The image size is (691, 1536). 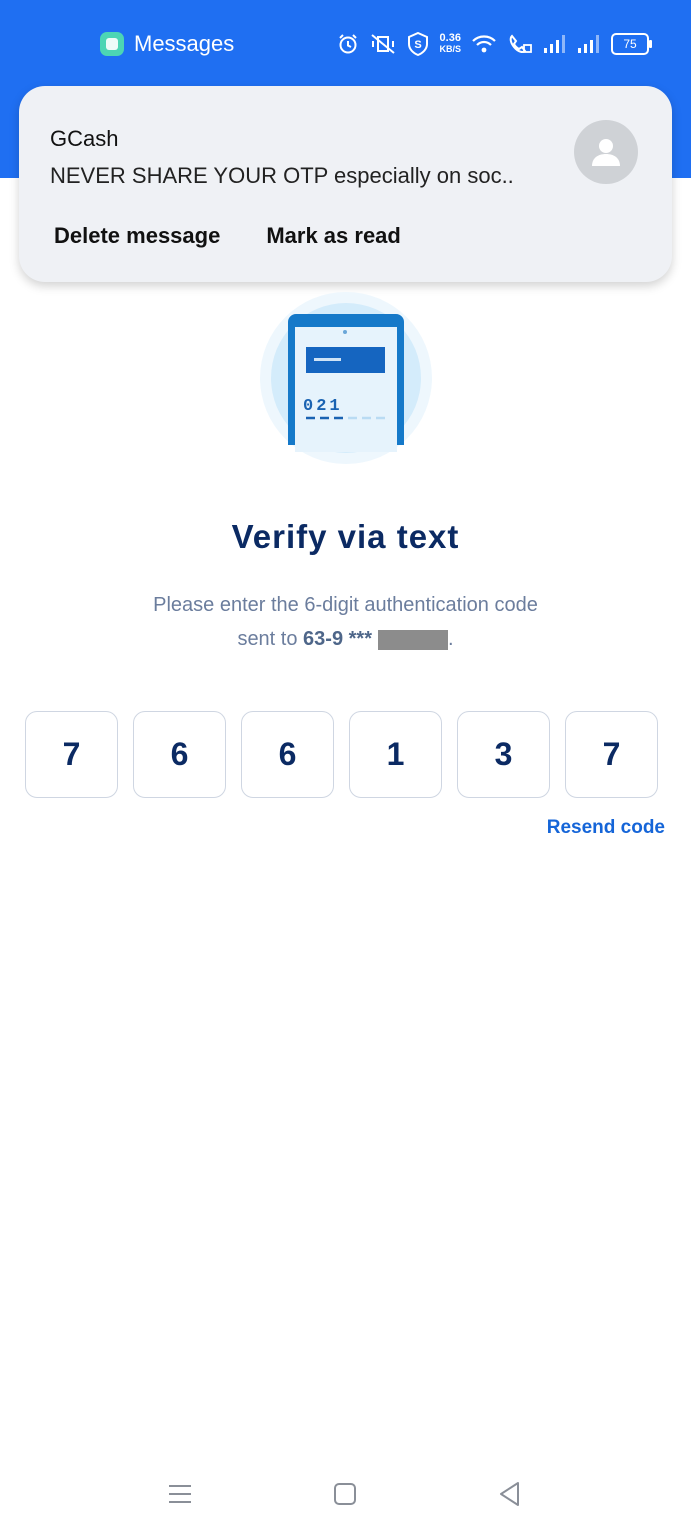 I want to click on signal-1-icon, so click(x=554, y=44).